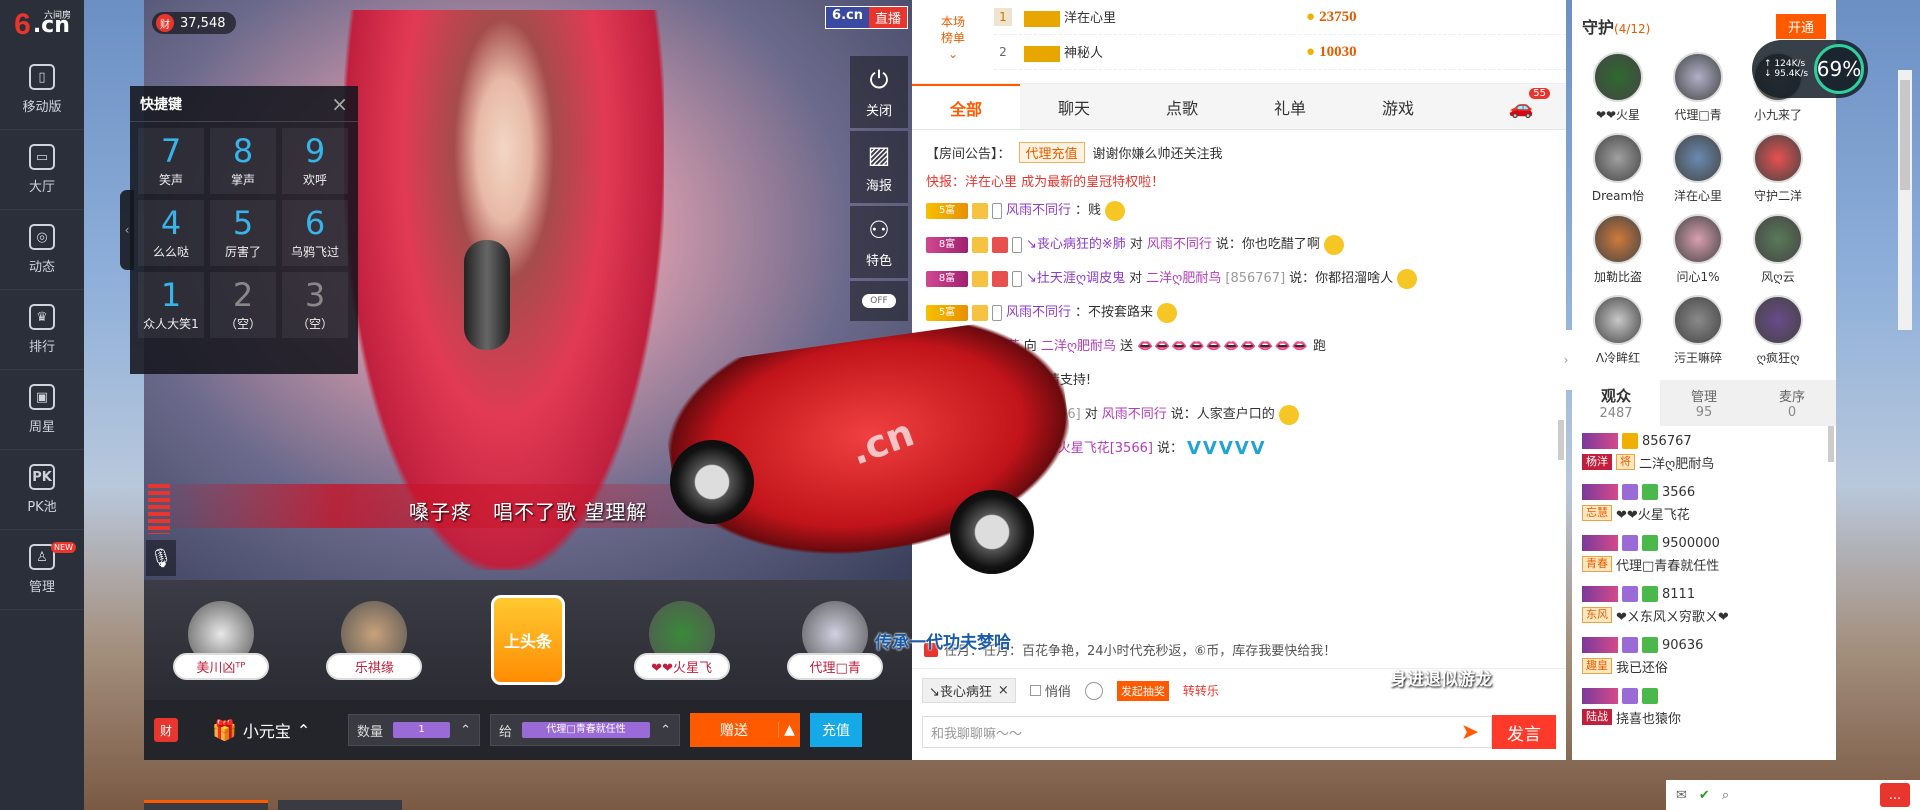 The height and width of the screenshot is (810, 1920). What do you see at coordinates (1698, 168) in the screenshot?
I see `guard-member: 洋在心里` at bounding box center [1698, 168].